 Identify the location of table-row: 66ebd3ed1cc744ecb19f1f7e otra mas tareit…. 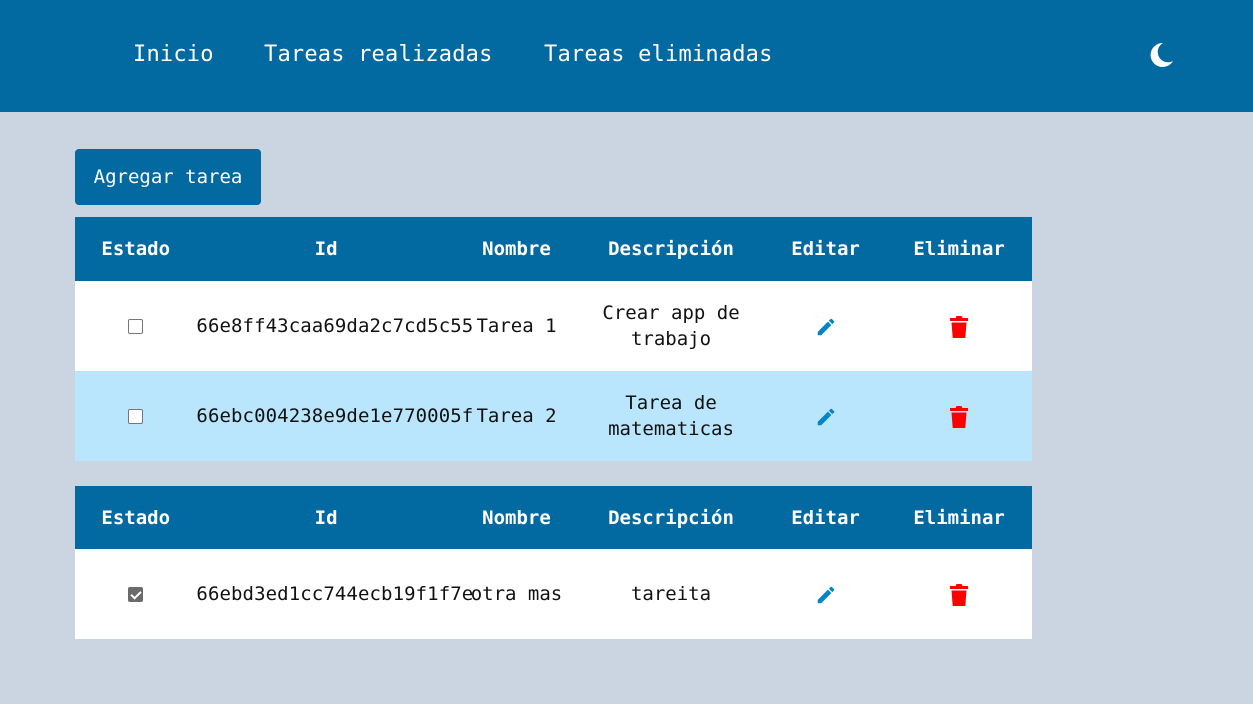
(553, 594).